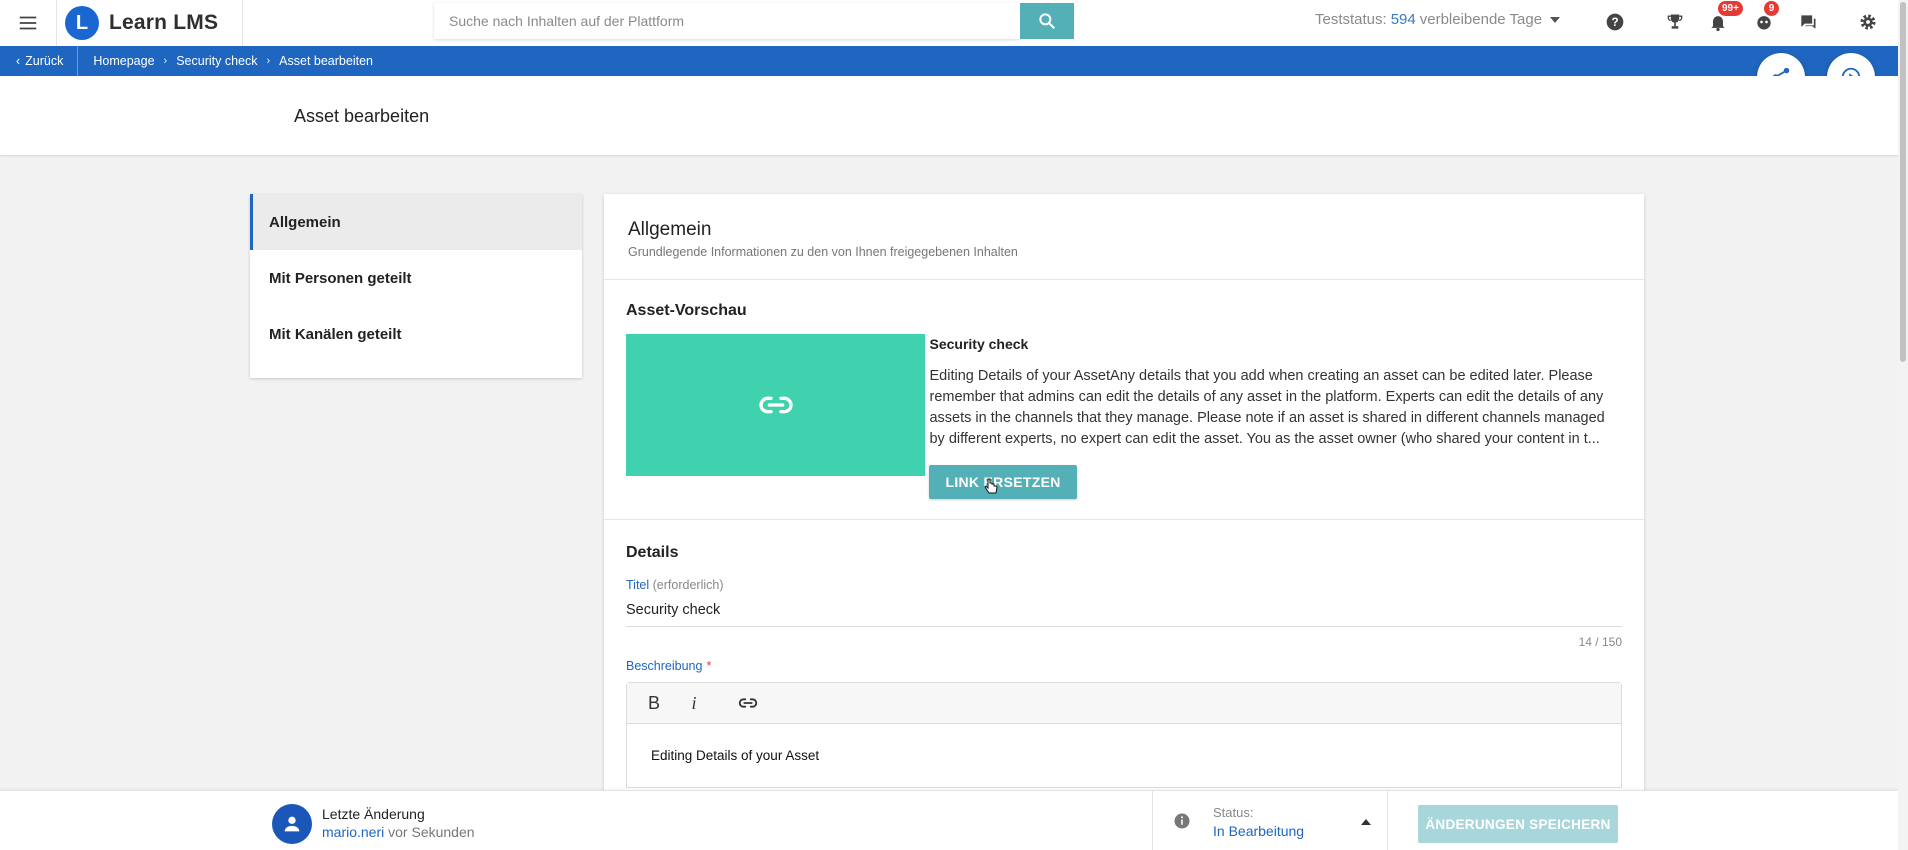 This screenshot has height=850, width=1908. Describe the element at coordinates (1771, 8) in the screenshot. I see `tasks-badge: 9` at that location.